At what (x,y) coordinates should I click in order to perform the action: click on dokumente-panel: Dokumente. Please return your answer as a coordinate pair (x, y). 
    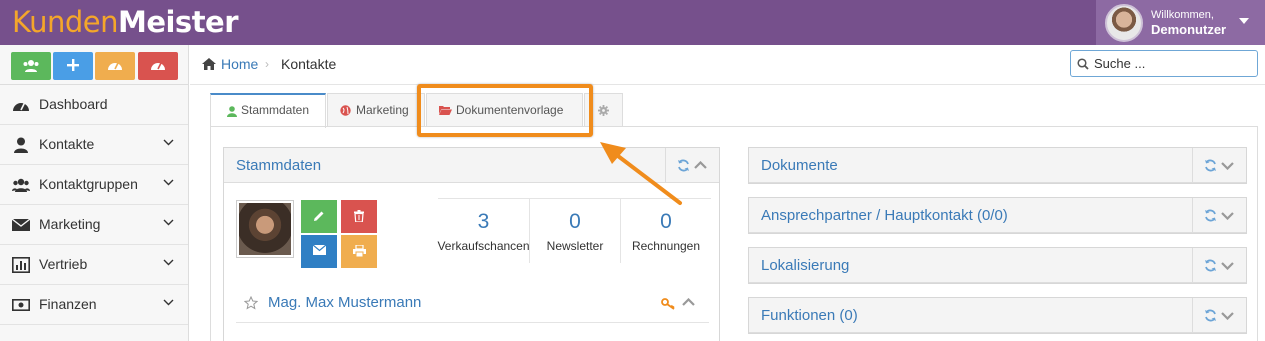
    Looking at the image, I should click on (997, 165).